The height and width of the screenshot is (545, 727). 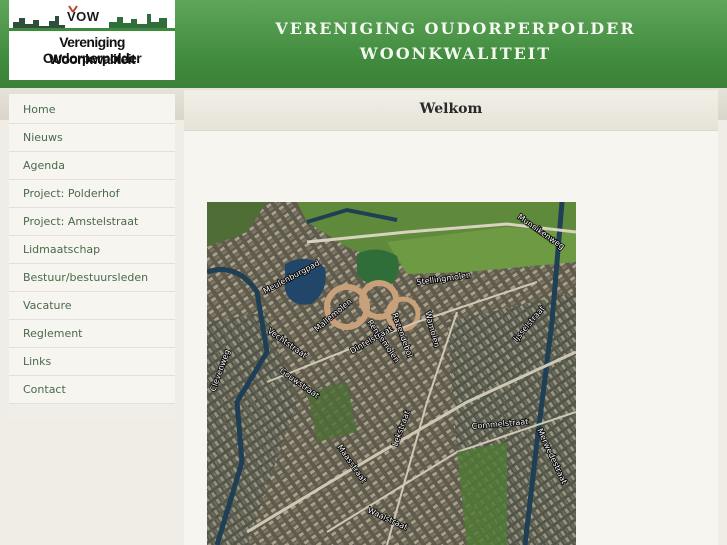 What do you see at coordinates (39, 109) in the screenshot?
I see `sidebar-item-label: Home` at bounding box center [39, 109].